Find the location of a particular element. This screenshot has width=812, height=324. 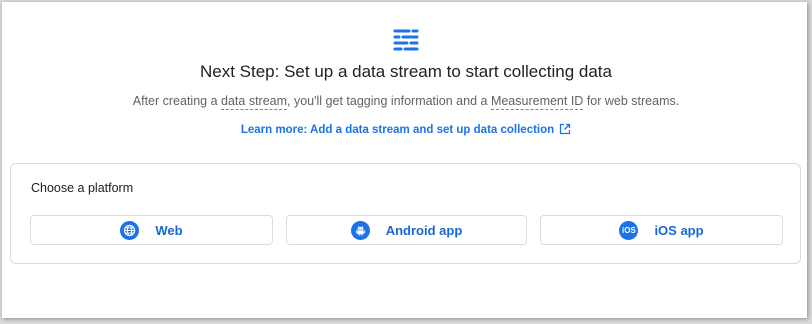

subtitle-text-2: , you'll get tagging information and a is located at coordinates (389, 101).